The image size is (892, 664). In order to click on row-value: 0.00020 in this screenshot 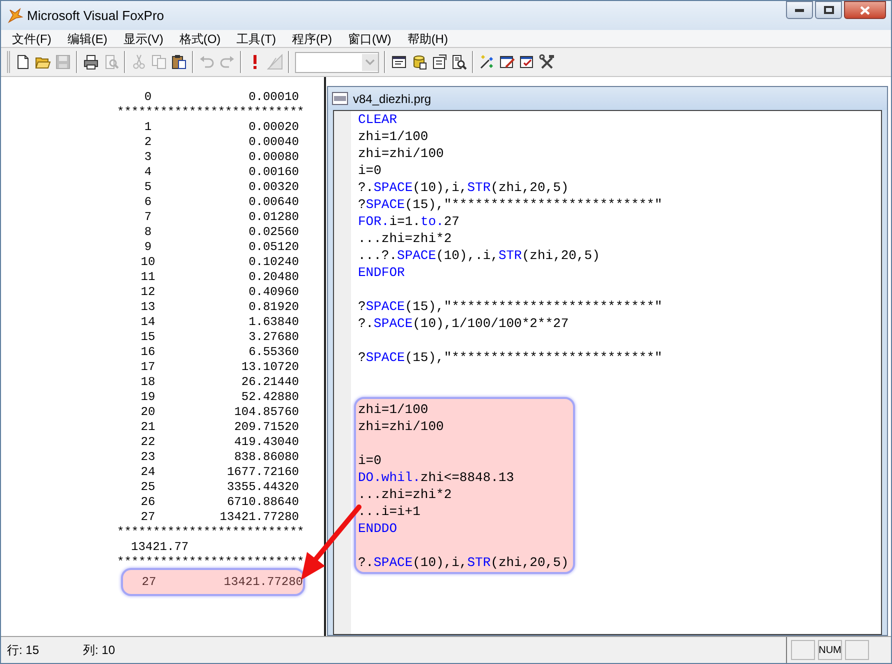, I will do `click(273, 127)`.